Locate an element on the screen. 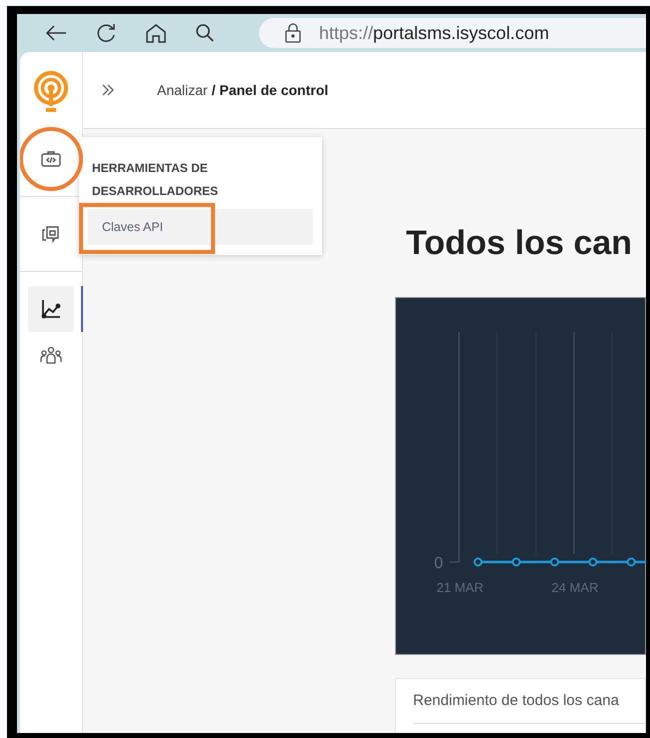  expand-icon is located at coordinates (108, 90).